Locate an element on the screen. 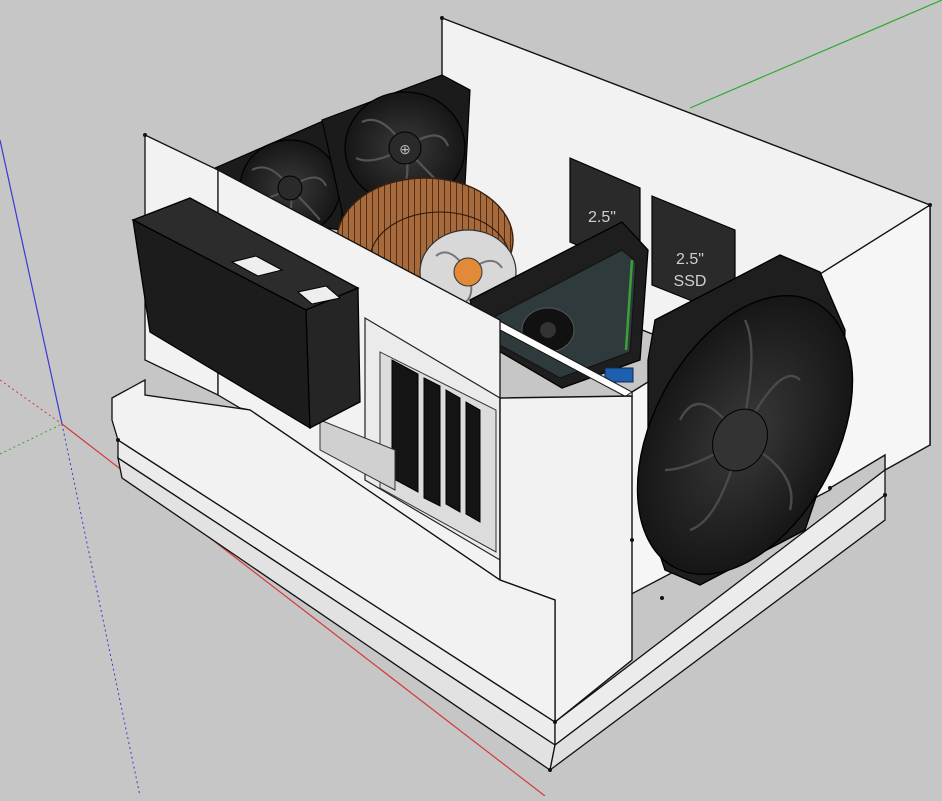 The width and height of the screenshot is (942, 801). drive-bay-1-label: 2.5" is located at coordinates (602, 217).